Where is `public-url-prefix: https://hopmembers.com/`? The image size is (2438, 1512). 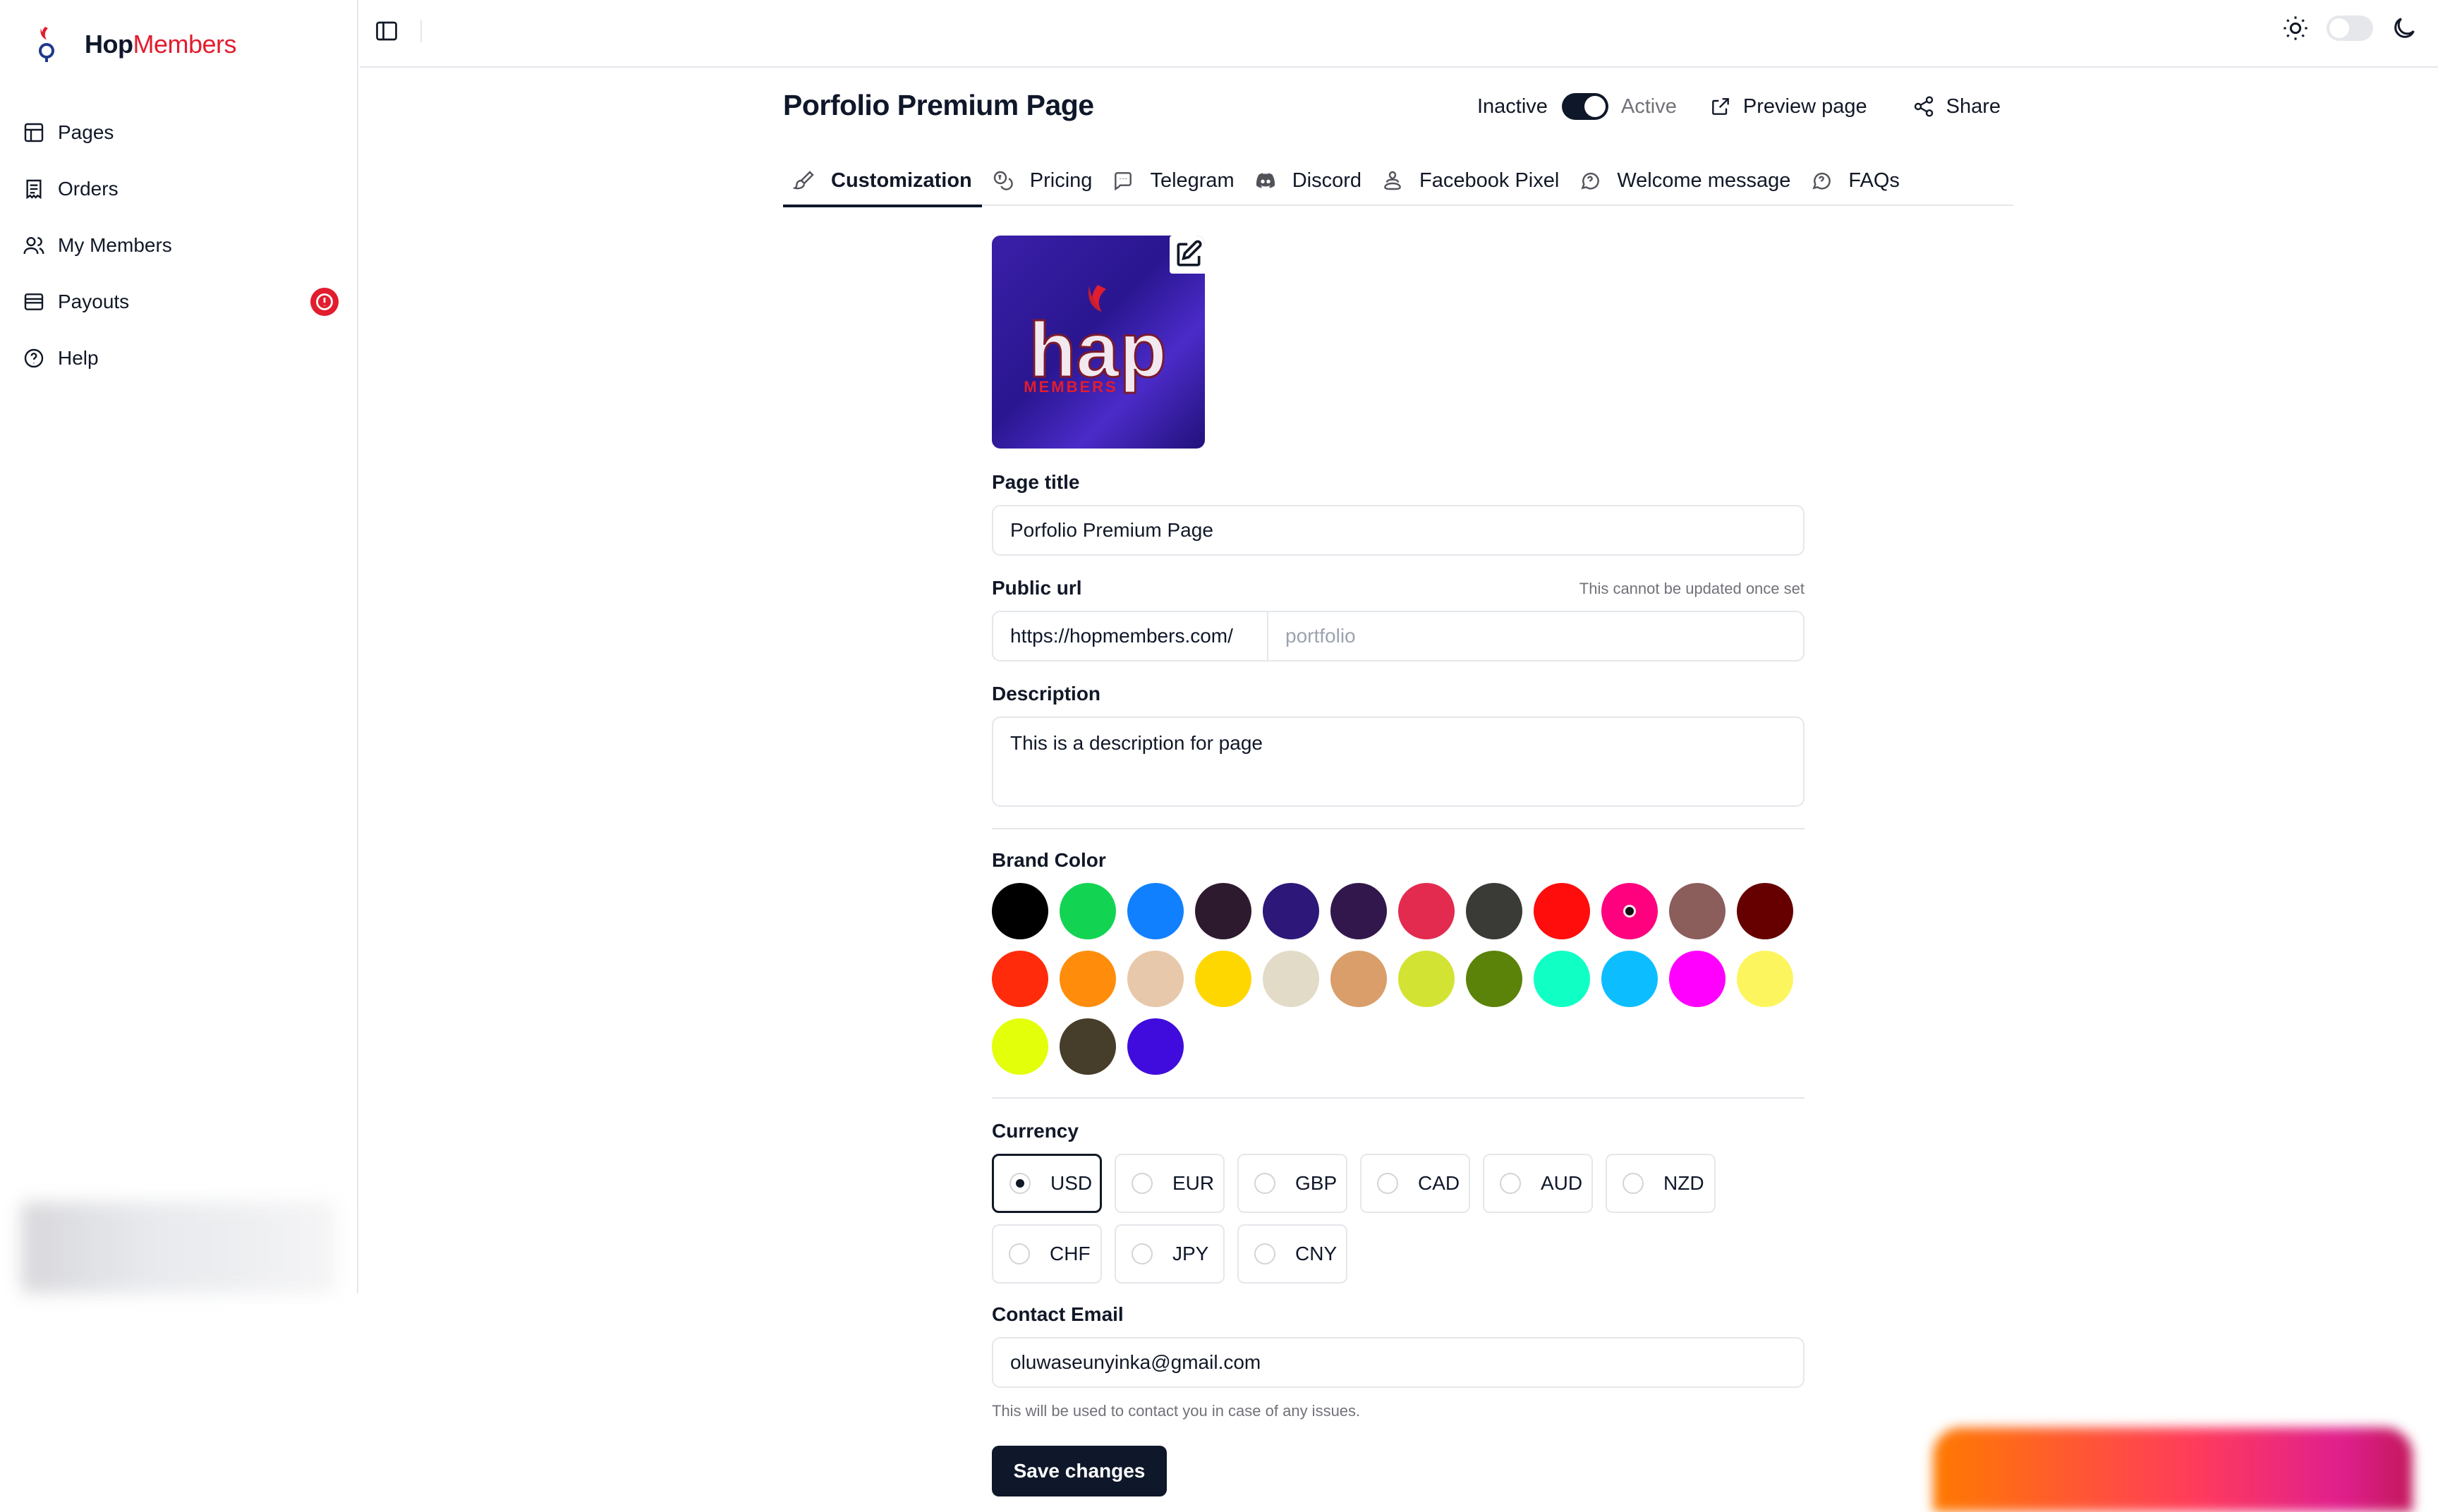 public-url-prefix: https://hopmembers.com/ is located at coordinates (1130, 636).